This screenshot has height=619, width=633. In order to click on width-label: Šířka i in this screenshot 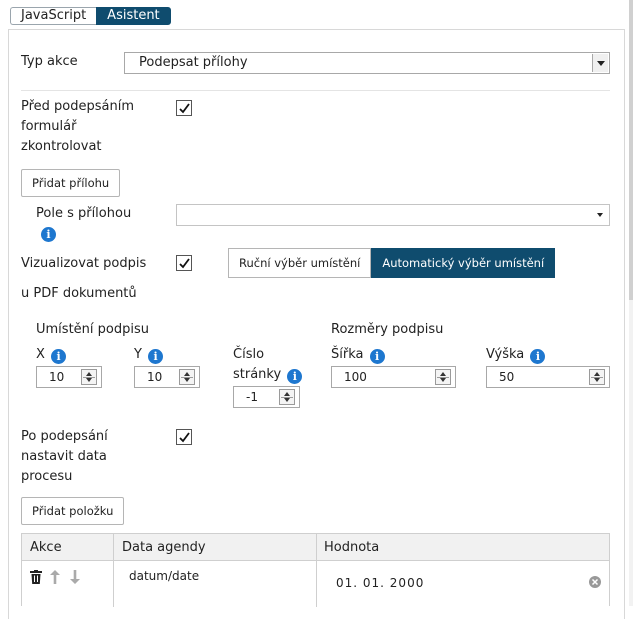, I will do `click(358, 355)`.